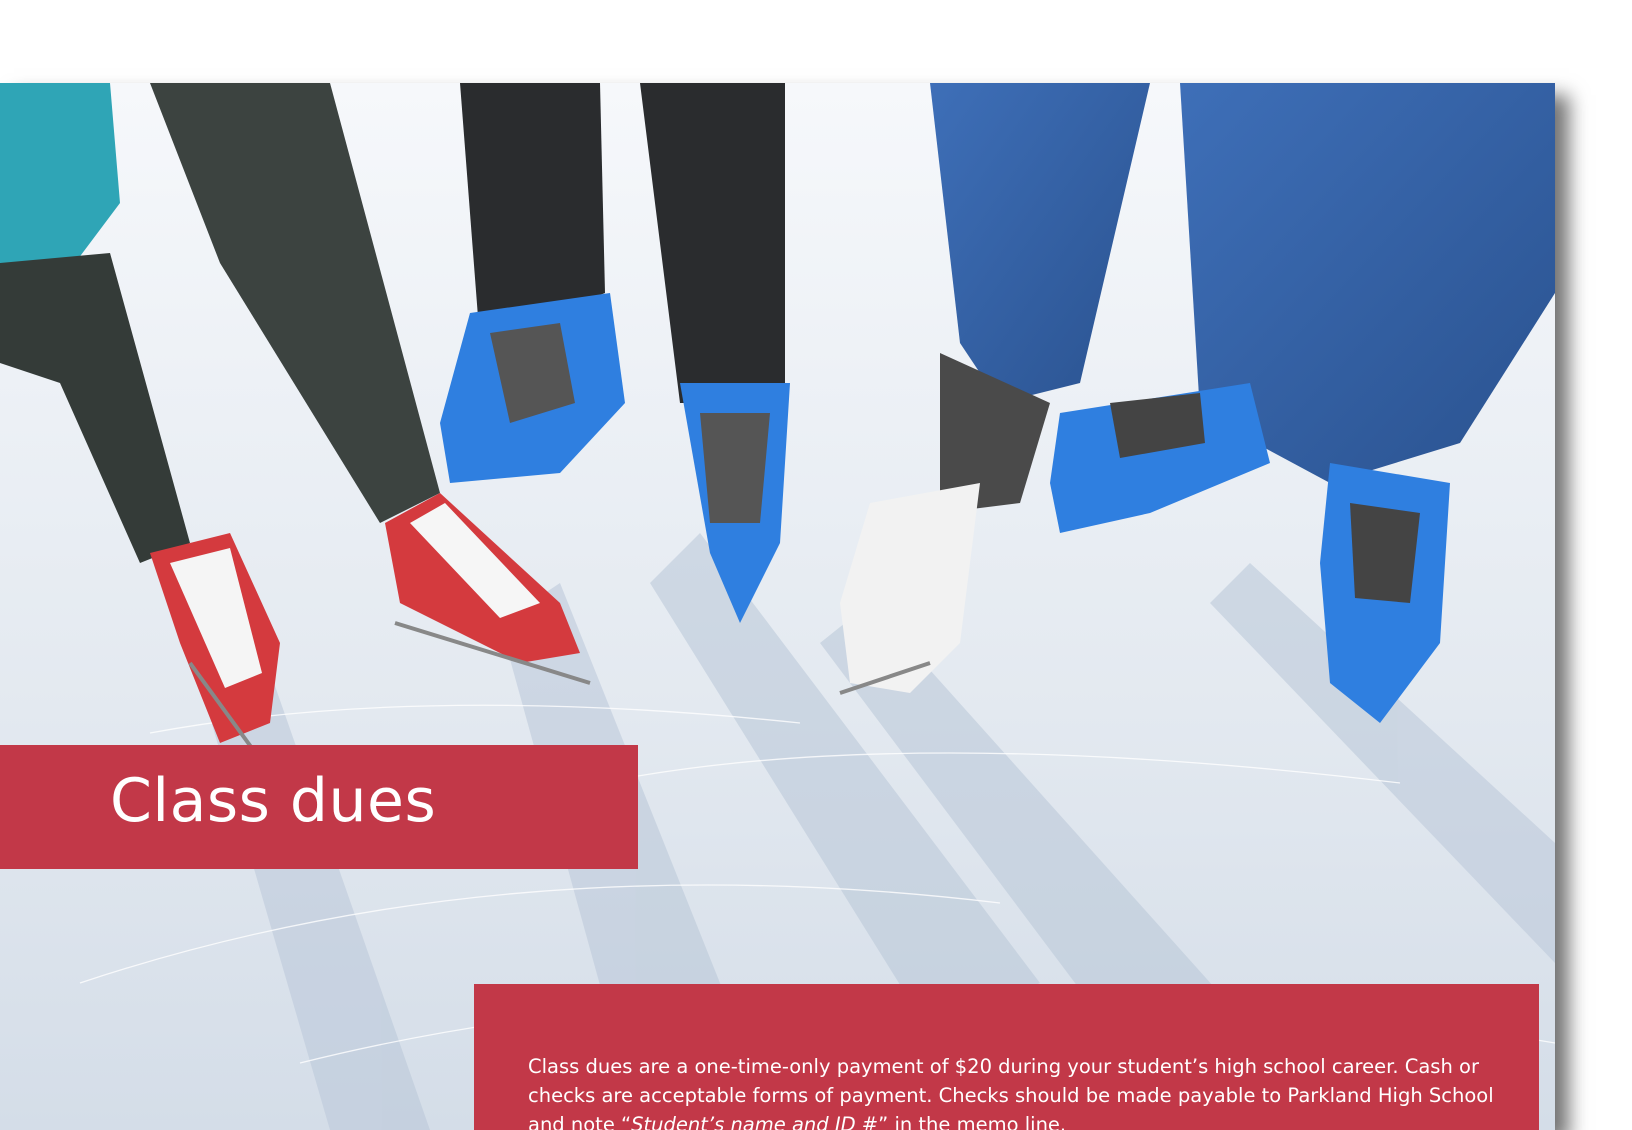 This screenshot has height=1130, width=1632. Describe the element at coordinates (273, 801) in the screenshot. I see `page-title: Class dues` at that location.